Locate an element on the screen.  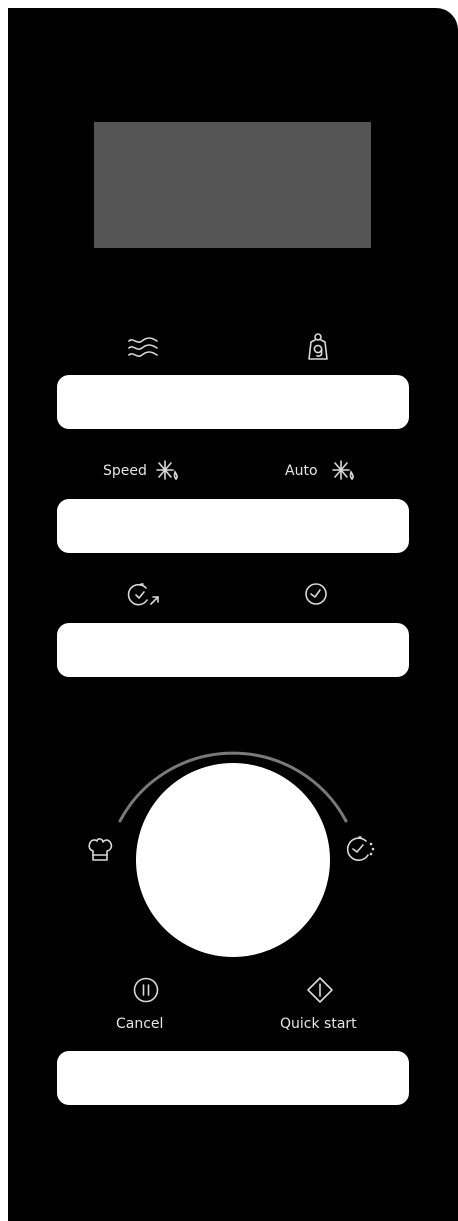
diamond-start-icon is located at coordinates (320, 990).